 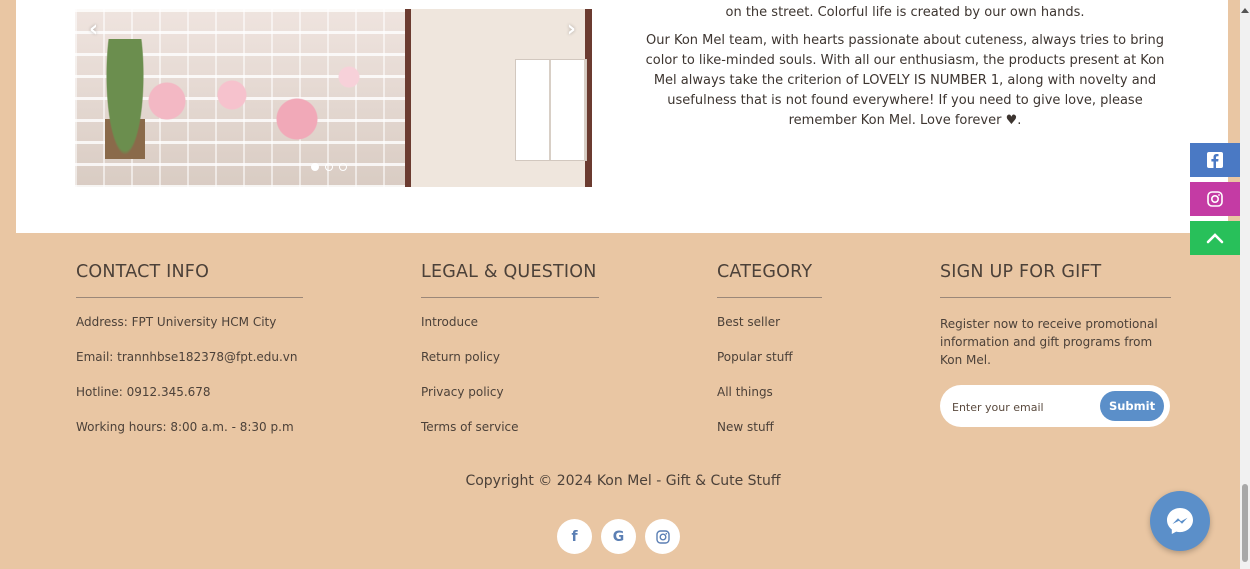 I want to click on plush-toys-decor, so click(x=245, y=89).